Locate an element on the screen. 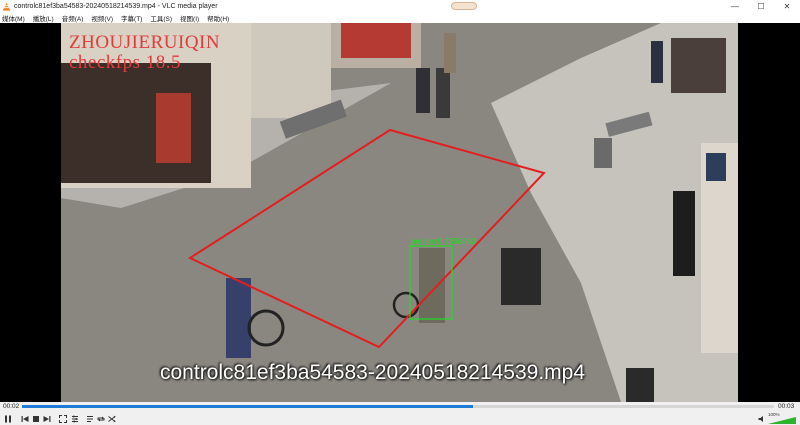 Image resolution: width=800 pixels, height=425 pixels. skip-forward-icon is located at coordinates (46, 418).